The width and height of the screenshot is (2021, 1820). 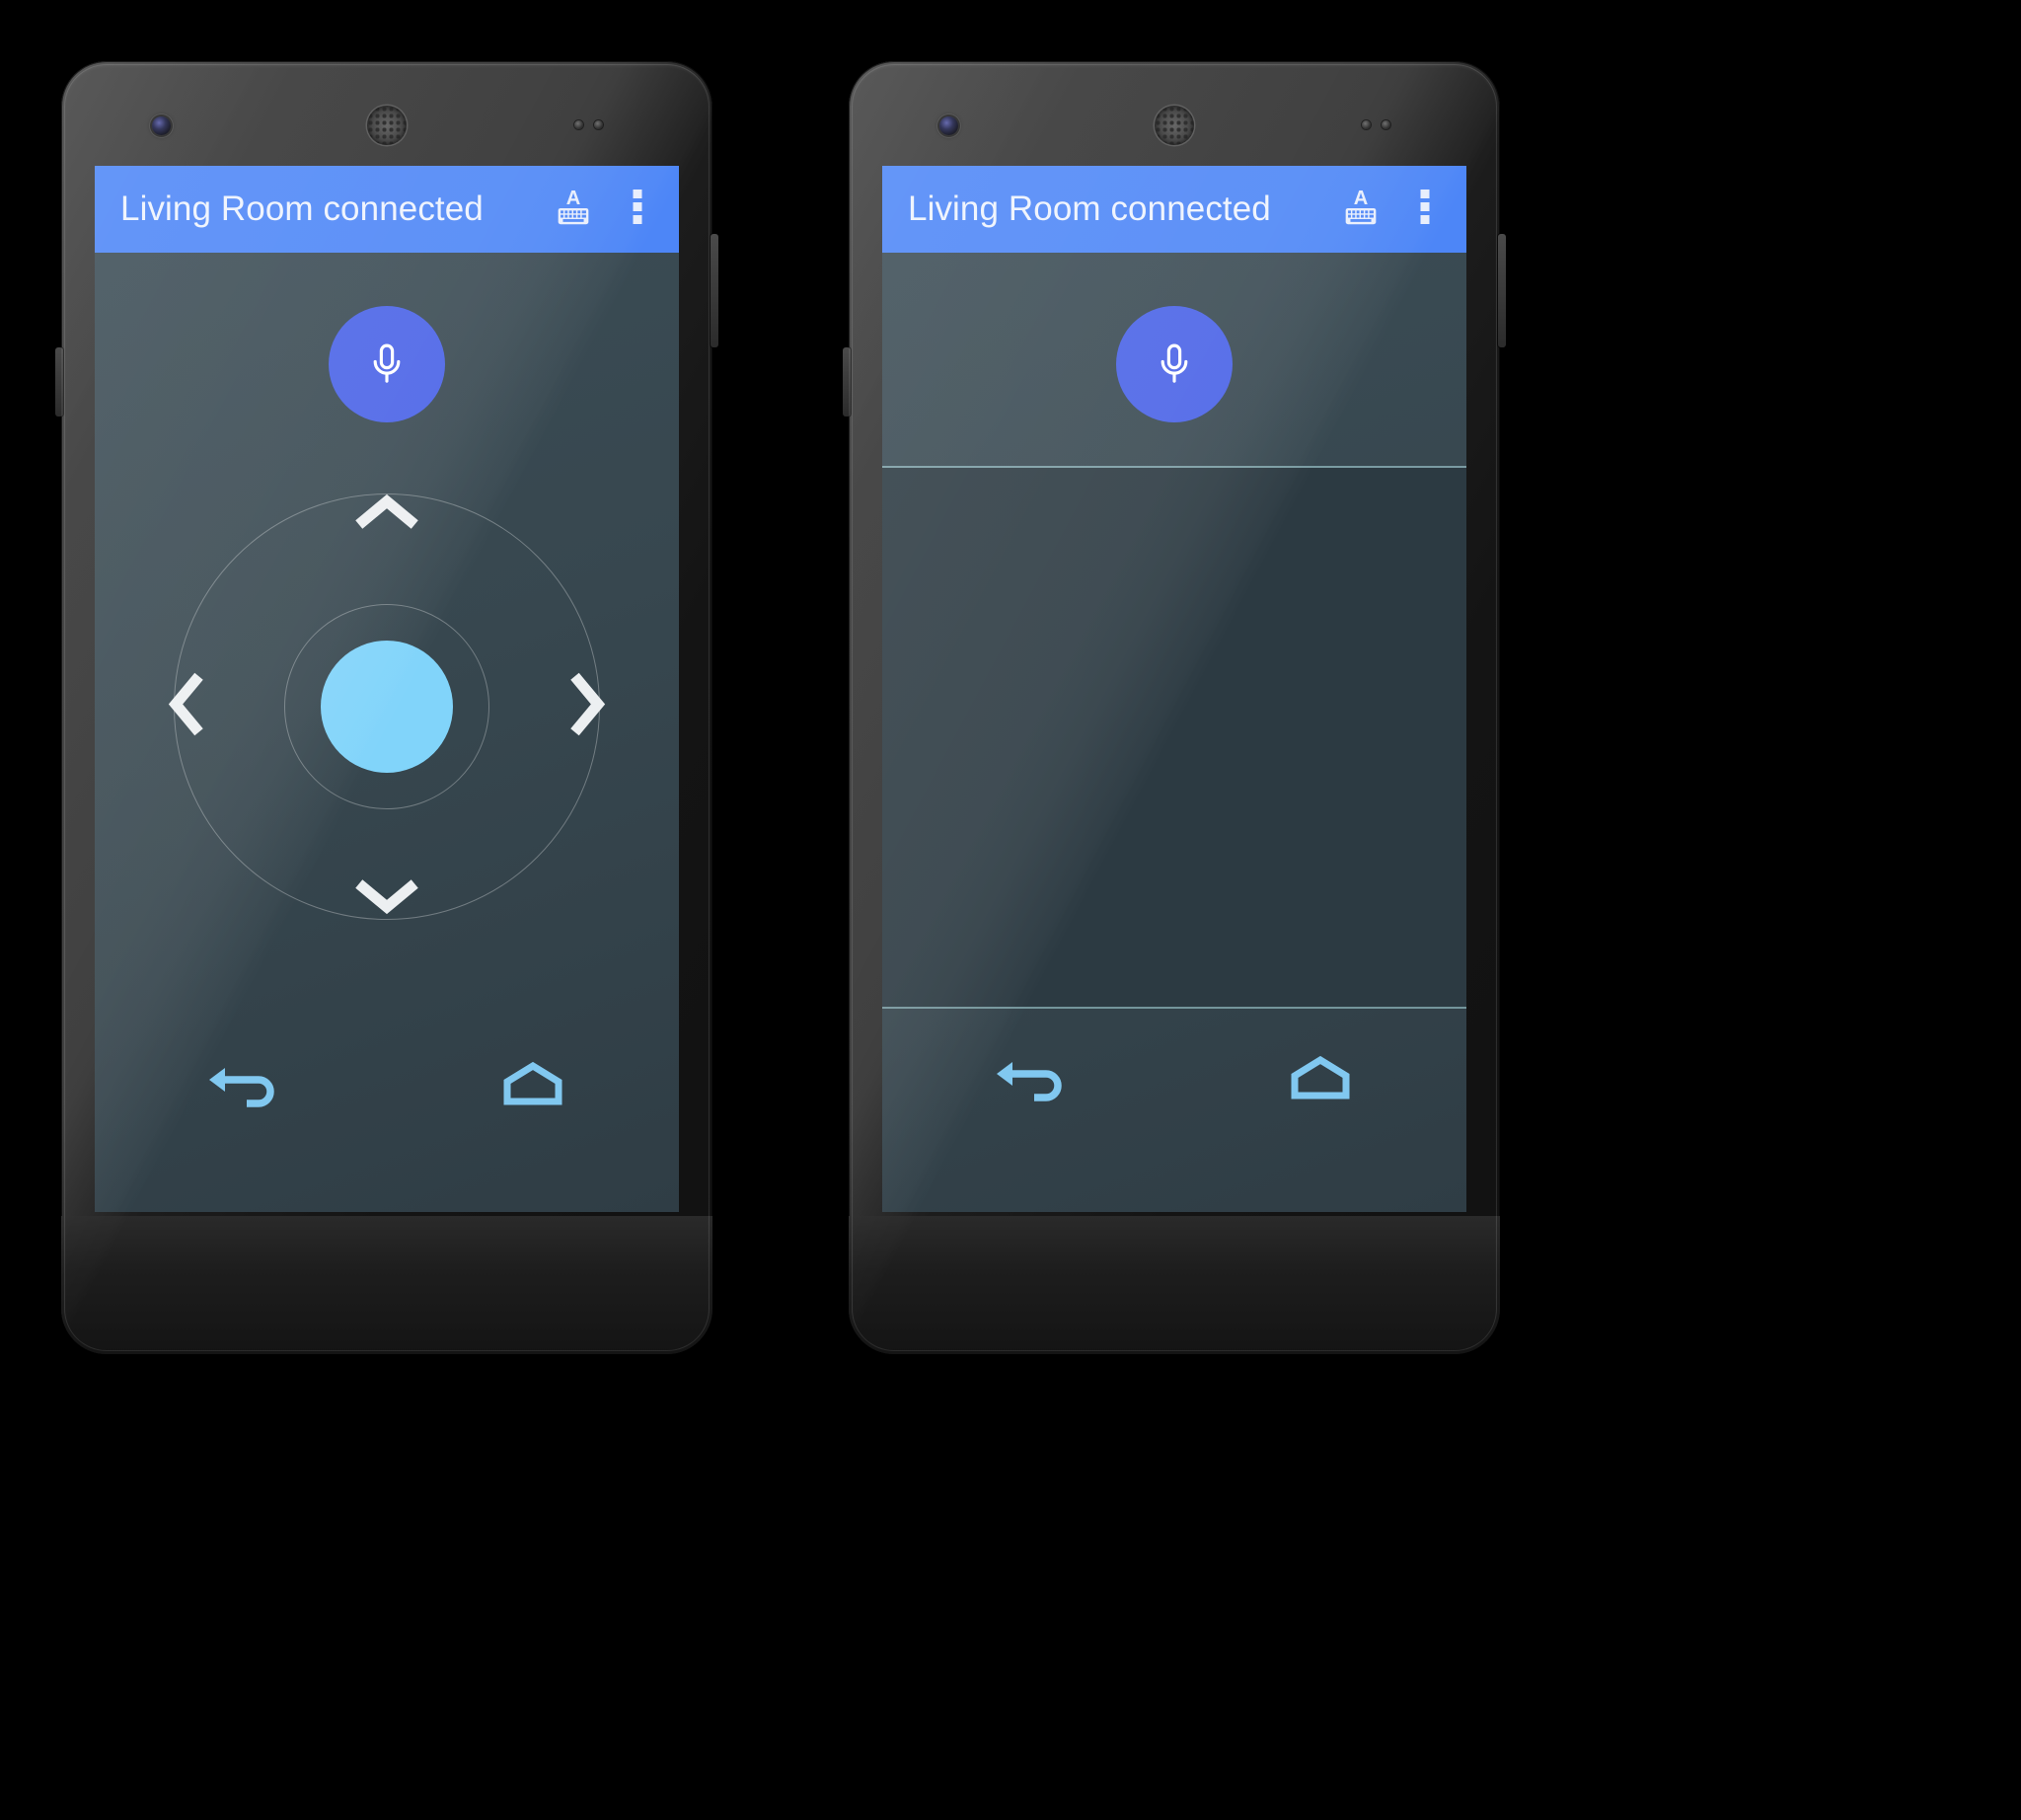 I want to click on phone-chin-right, so click(x=1175, y=1285).